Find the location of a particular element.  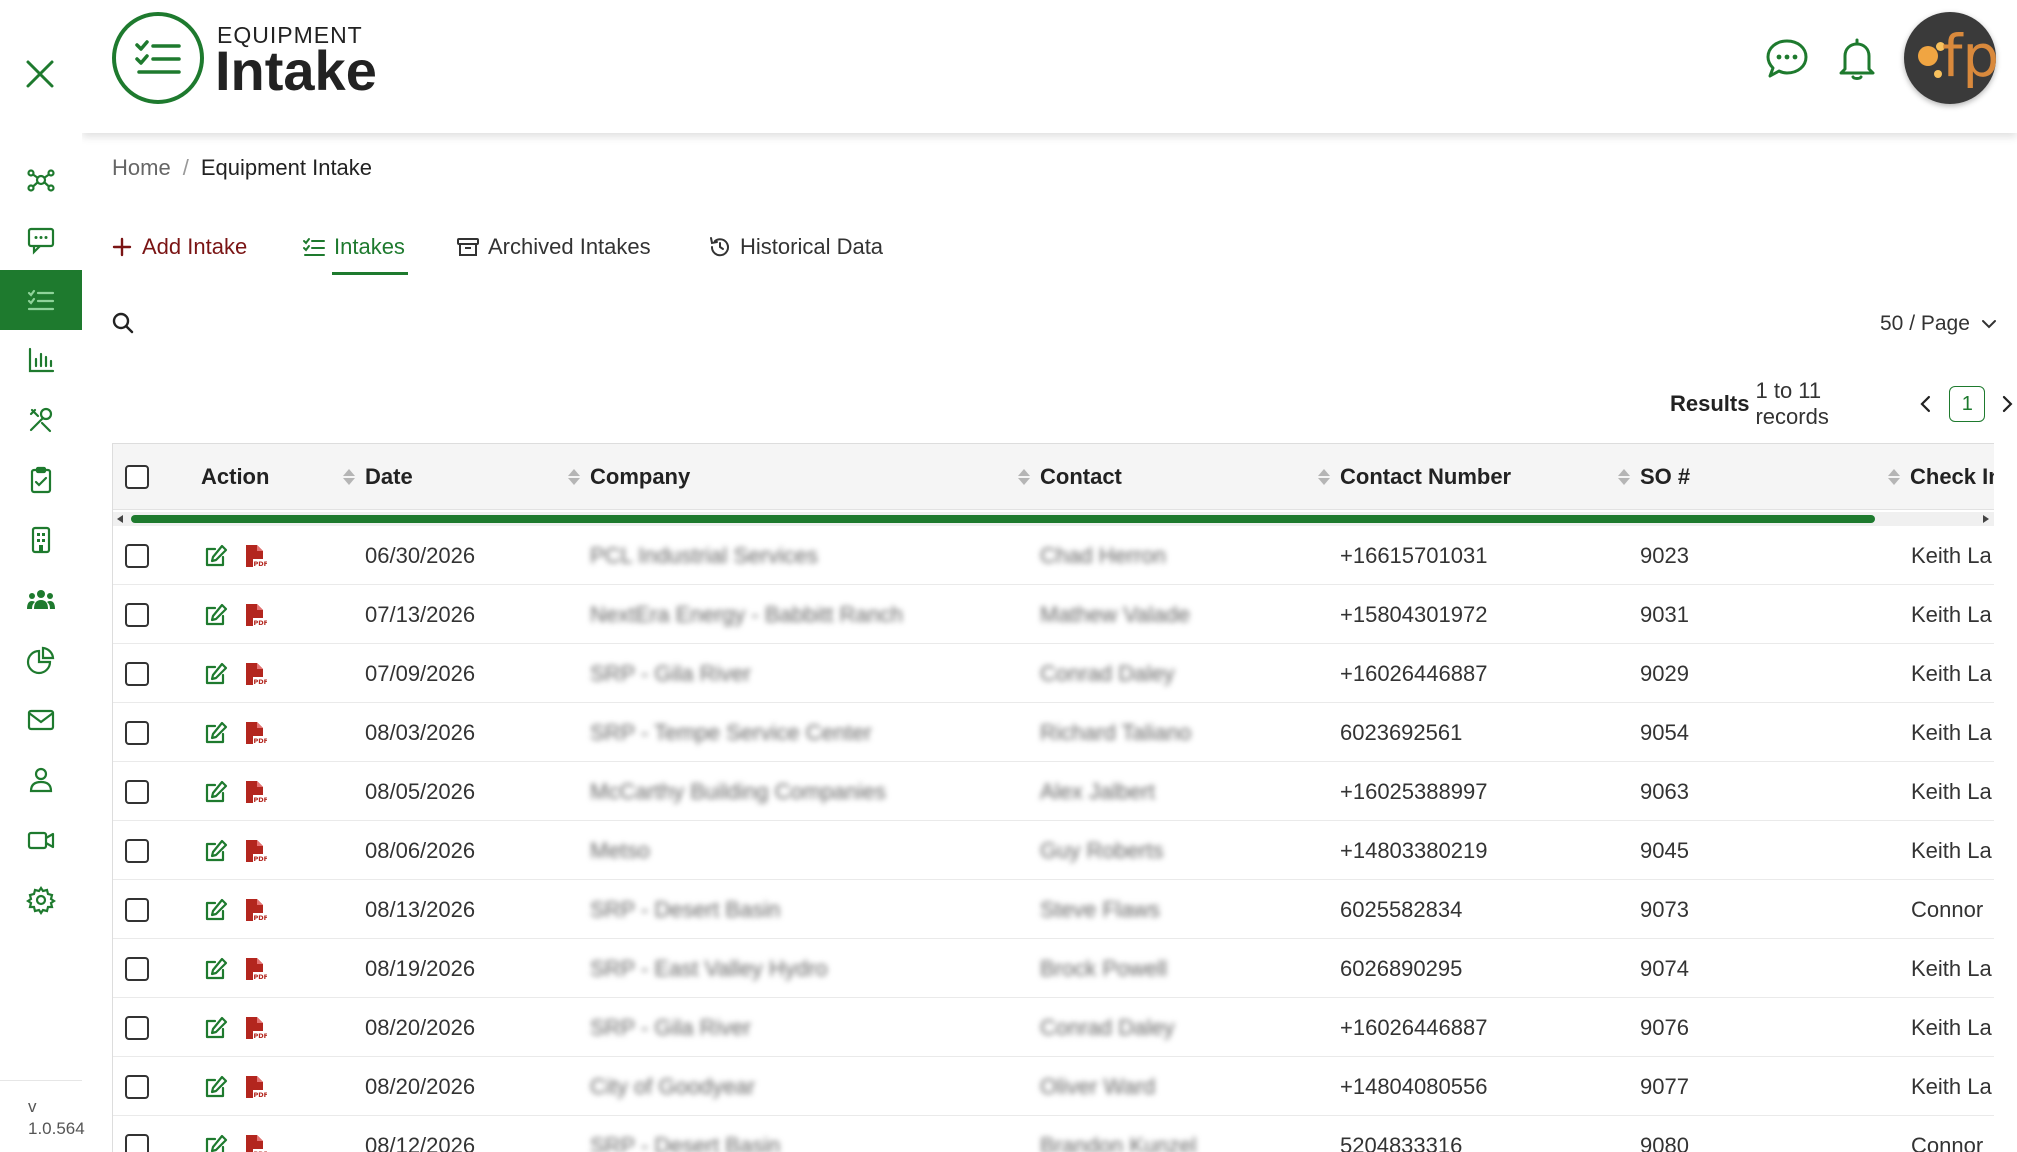

sidebar-item-analytics is located at coordinates (41, 660).